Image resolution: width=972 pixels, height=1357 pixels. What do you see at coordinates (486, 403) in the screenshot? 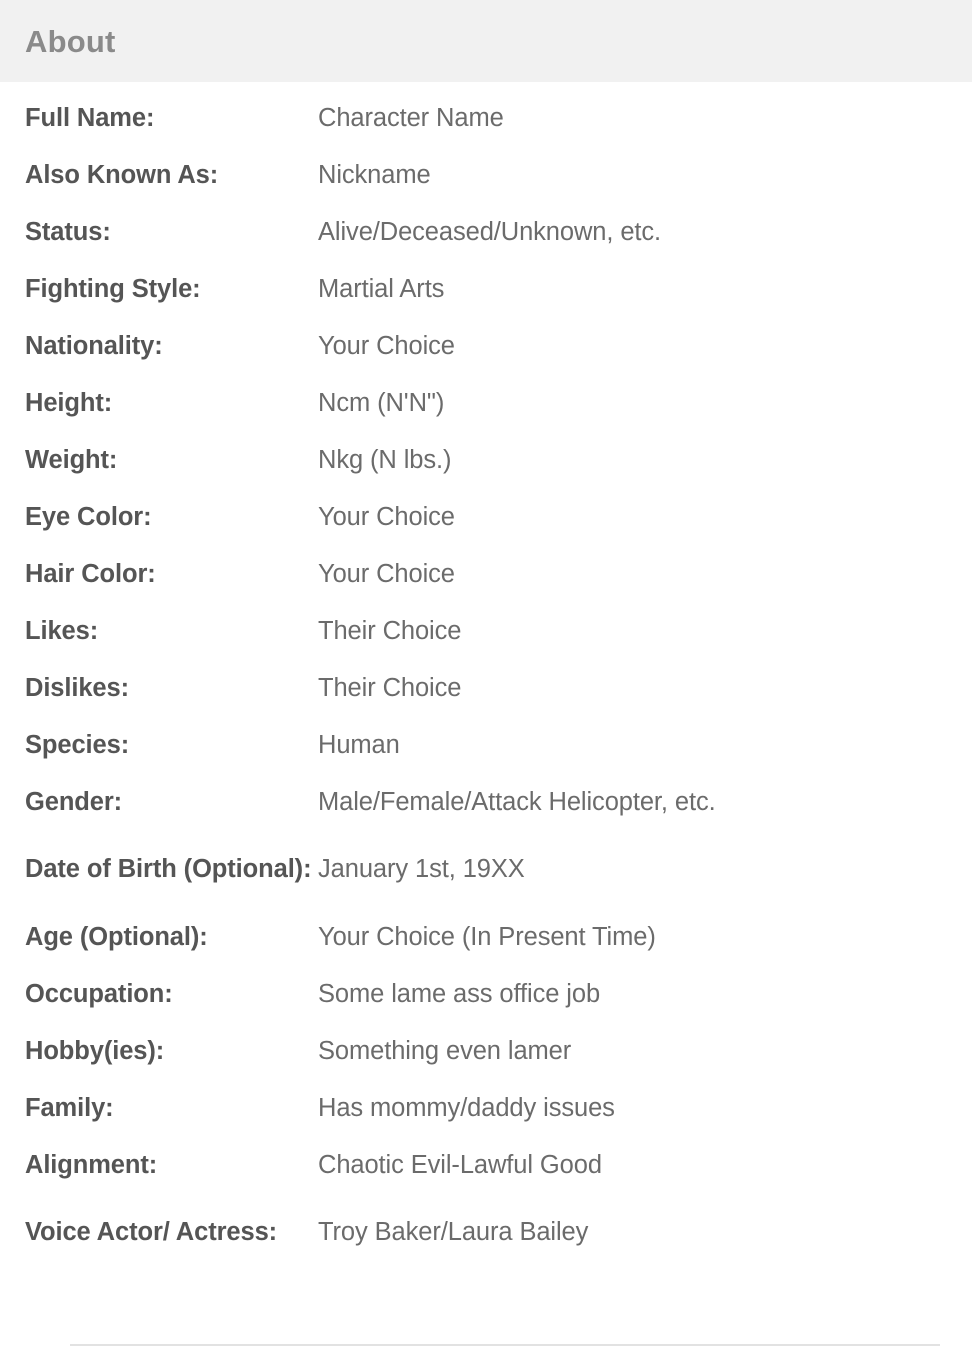
I see `table-row: Height: Ncm (N'N")` at bounding box center [486, 403].